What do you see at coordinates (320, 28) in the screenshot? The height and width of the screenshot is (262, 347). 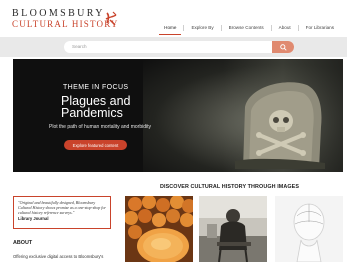 I see `nav-for-librarians: For Librarians` at bounding box center [320, 28].